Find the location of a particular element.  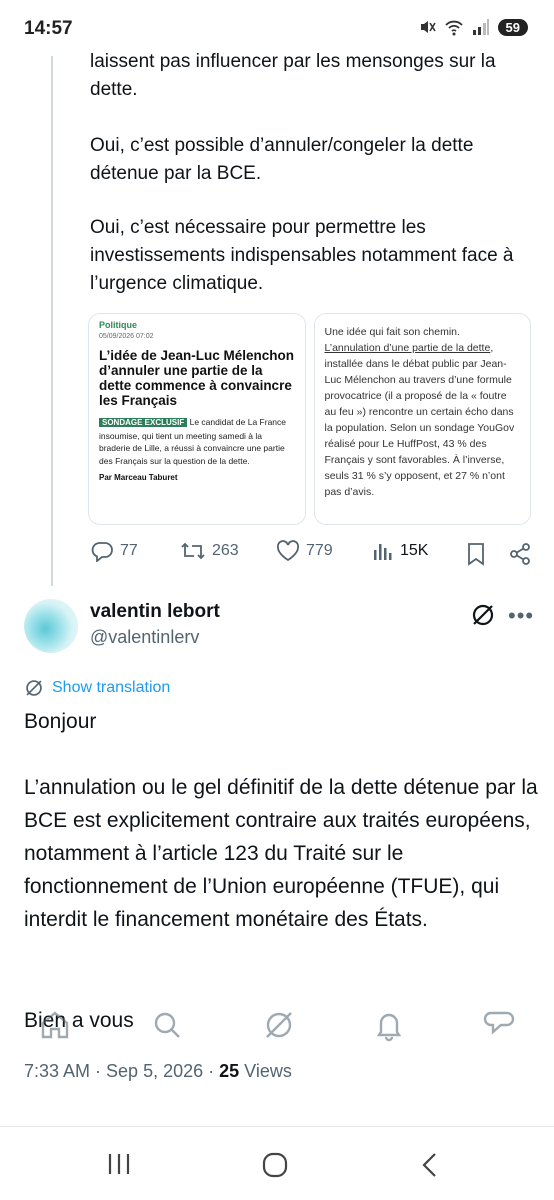

thread-line is located at coordinates (52, 321).